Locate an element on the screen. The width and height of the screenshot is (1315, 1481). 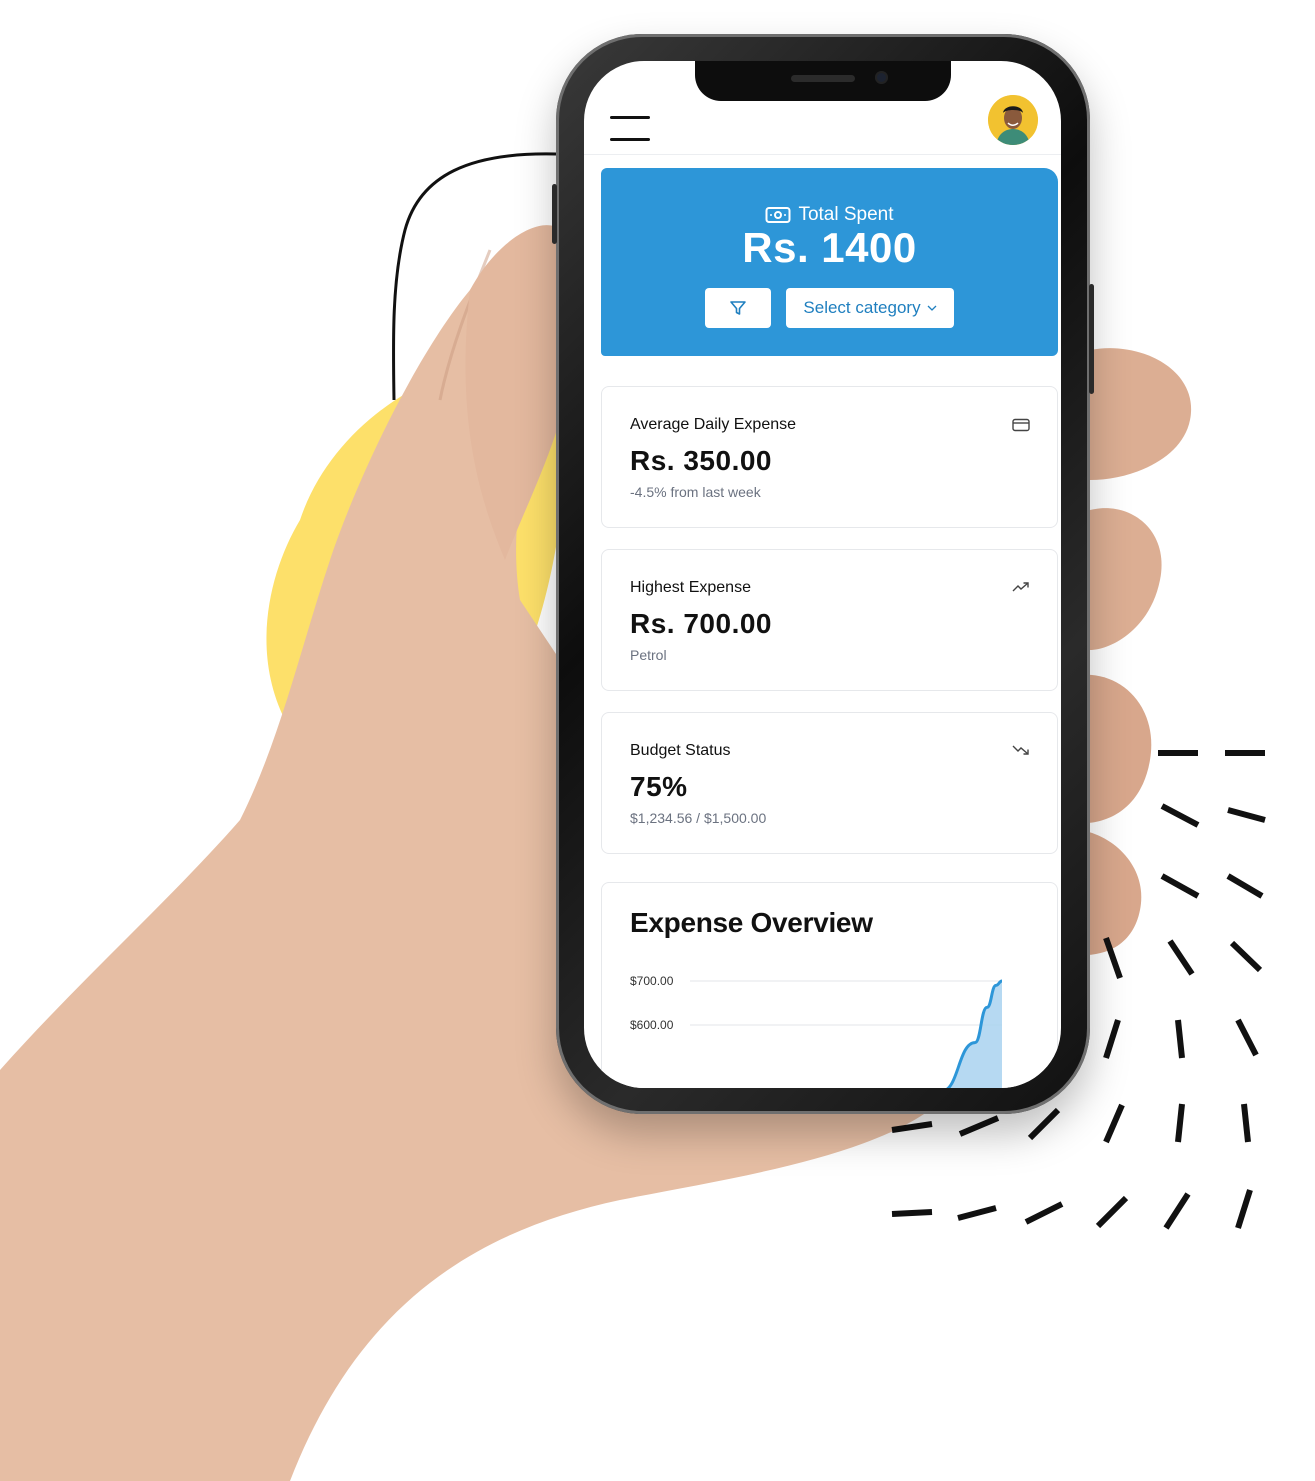
cash-icon is located at coordinates (778, 215).